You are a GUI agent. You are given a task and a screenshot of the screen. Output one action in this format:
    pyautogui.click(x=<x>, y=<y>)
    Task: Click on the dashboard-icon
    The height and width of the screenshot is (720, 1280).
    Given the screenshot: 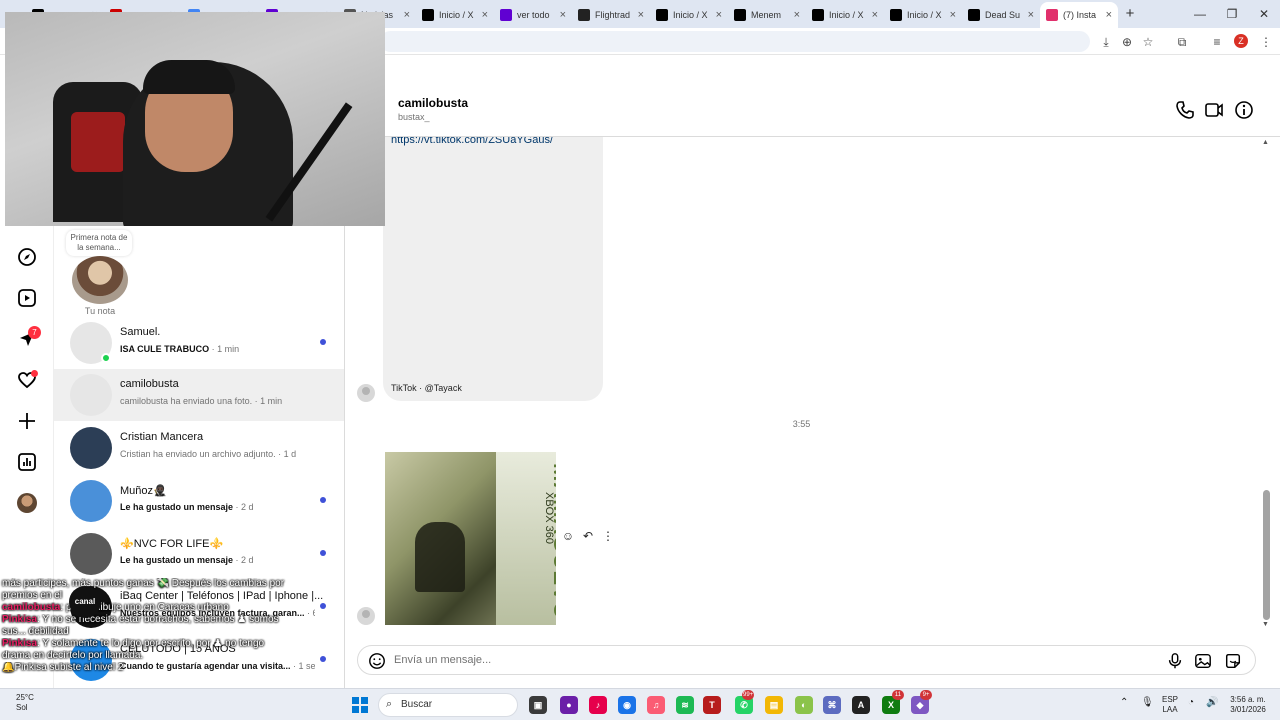 What is the action you would take?
    pyautogui.click(x=27, y=462)
    